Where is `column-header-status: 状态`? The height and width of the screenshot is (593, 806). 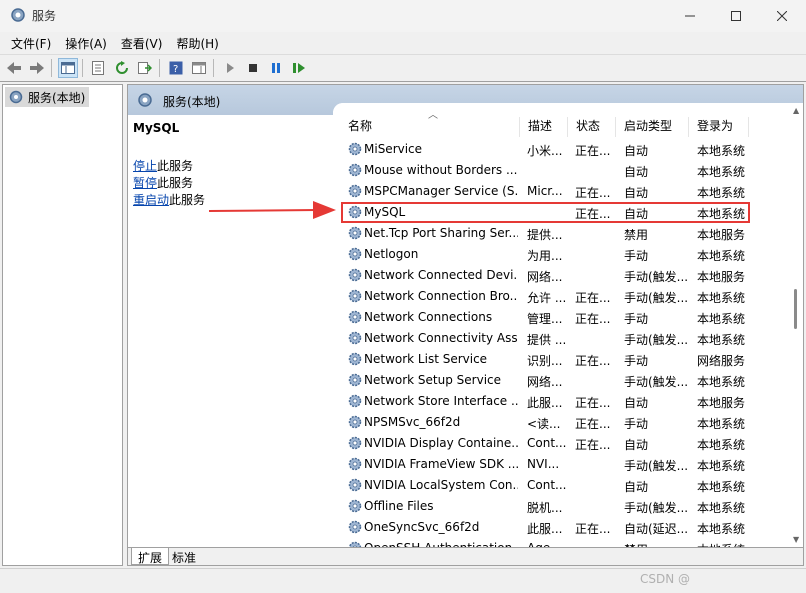 column-header-status: 状态 is located at coordinates (592, 127).